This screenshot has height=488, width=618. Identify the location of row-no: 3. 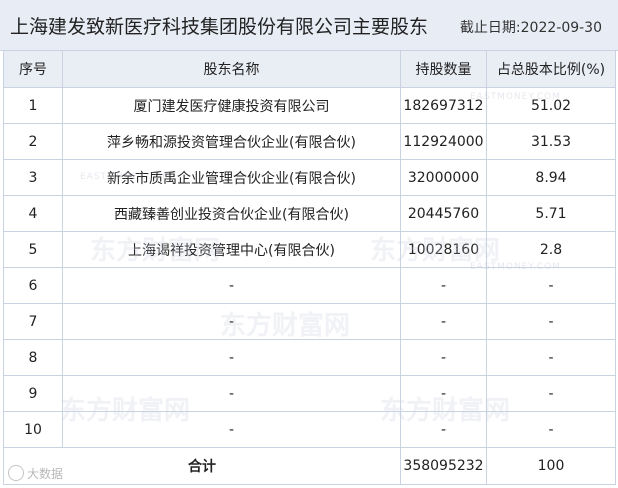
(33, 177).